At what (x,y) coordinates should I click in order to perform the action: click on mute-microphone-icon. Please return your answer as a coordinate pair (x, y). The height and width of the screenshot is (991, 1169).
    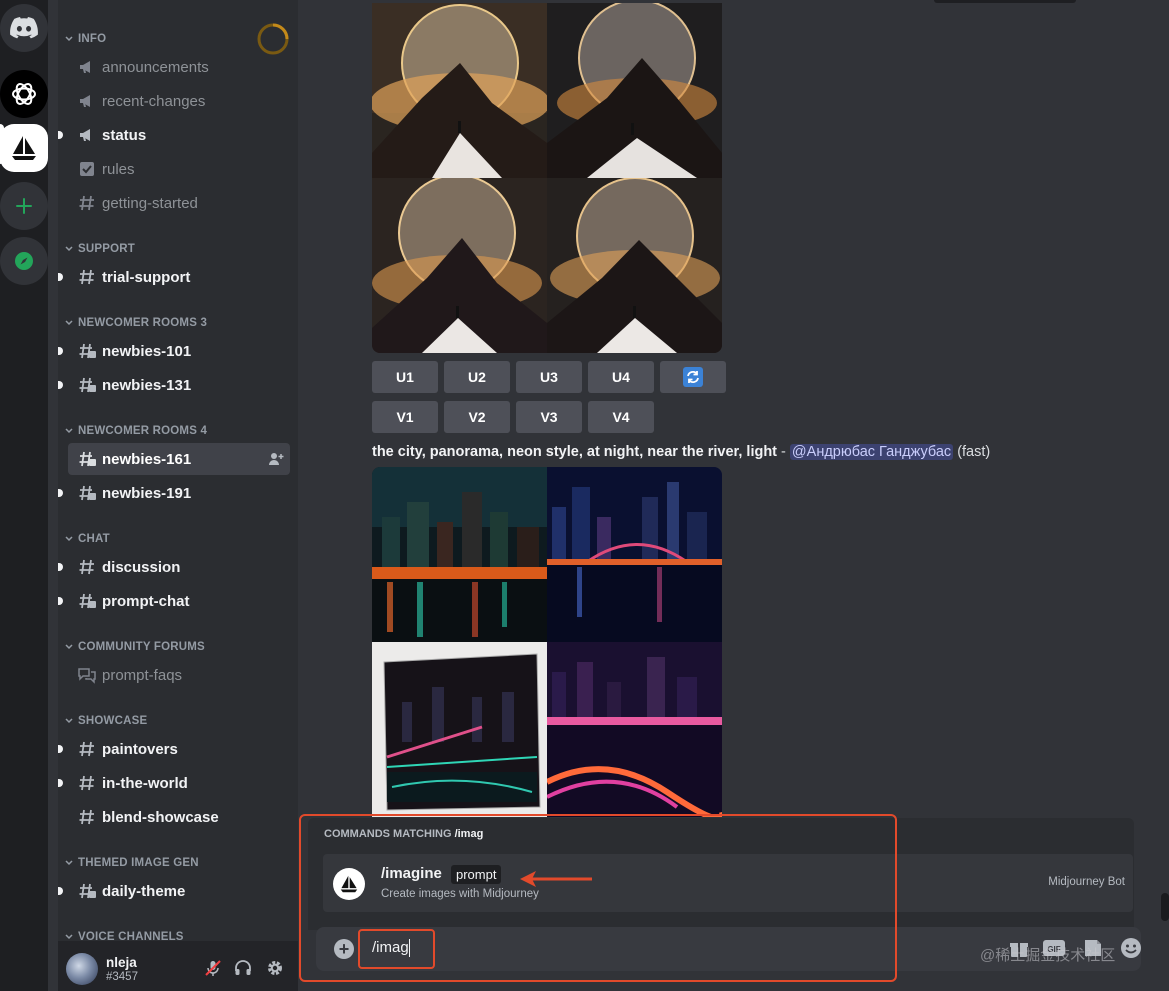
    Looking at the image, I should click on (213, 970).